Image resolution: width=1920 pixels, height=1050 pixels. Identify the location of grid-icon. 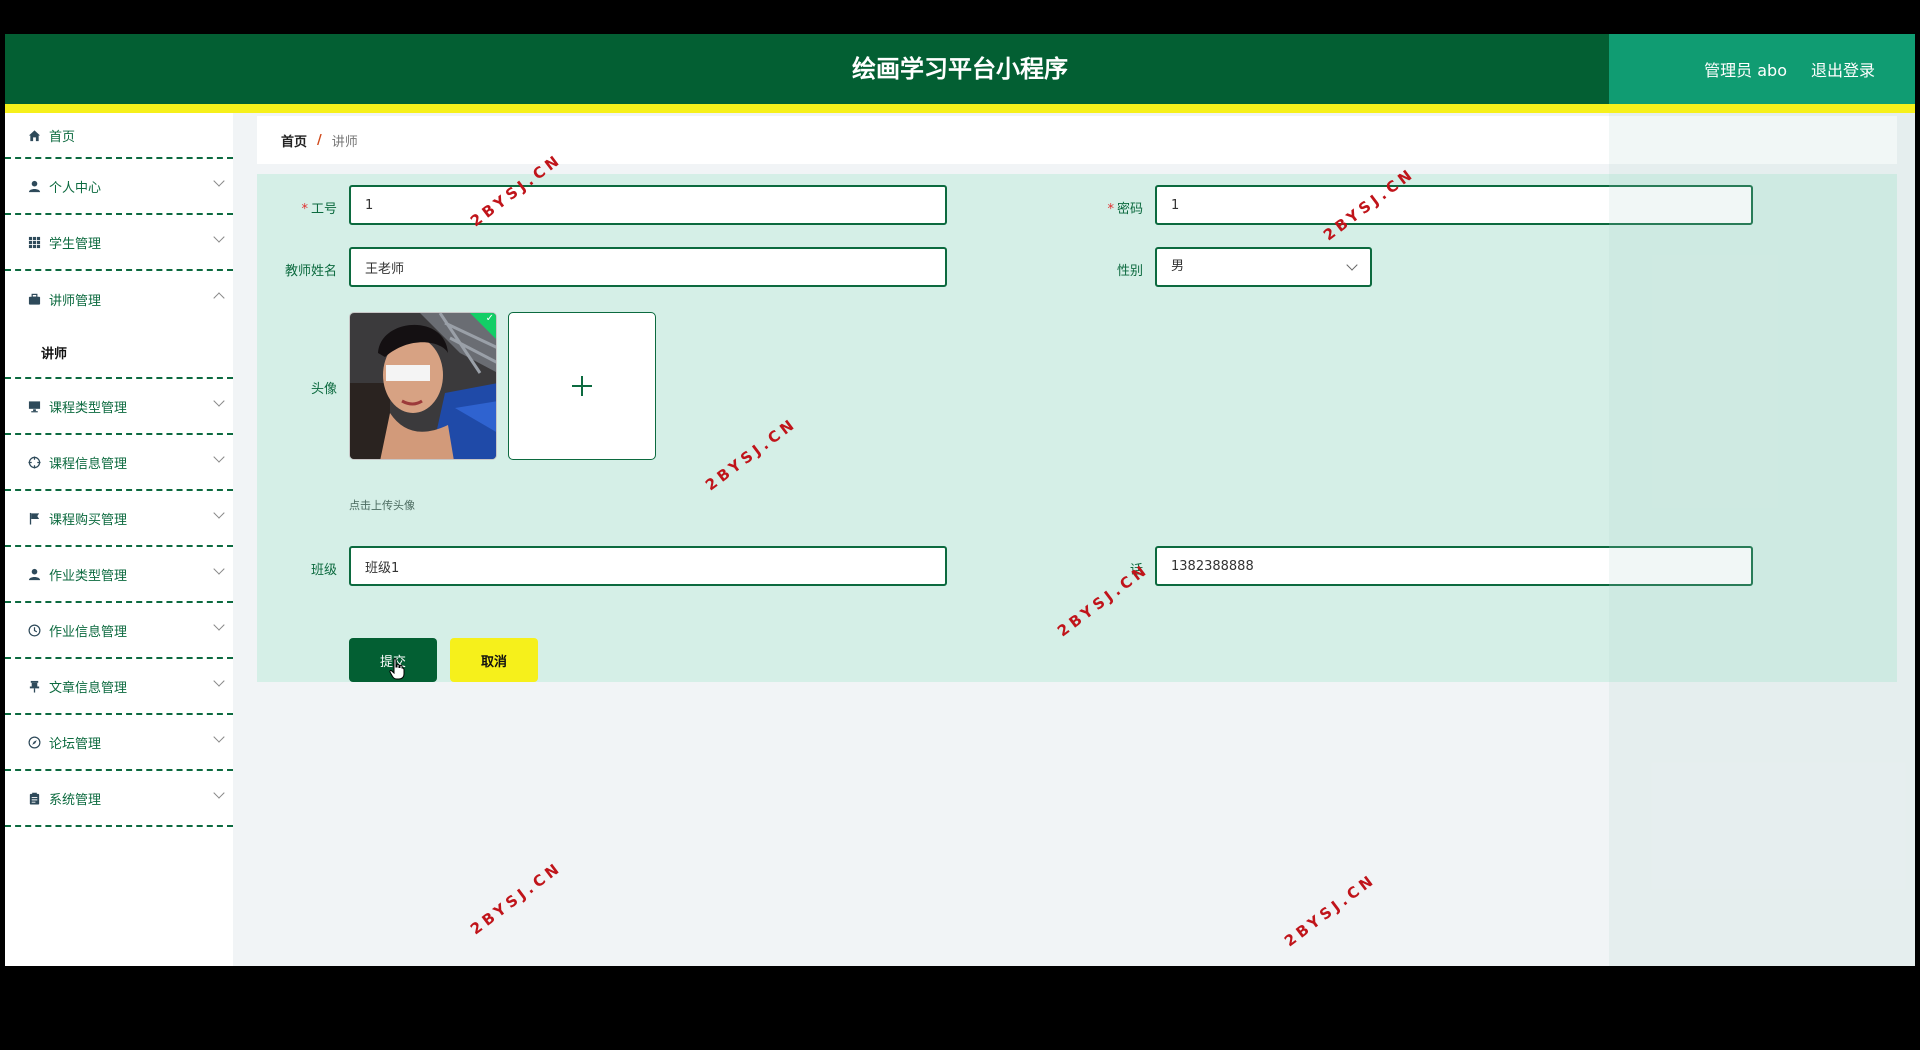
(34, 242).